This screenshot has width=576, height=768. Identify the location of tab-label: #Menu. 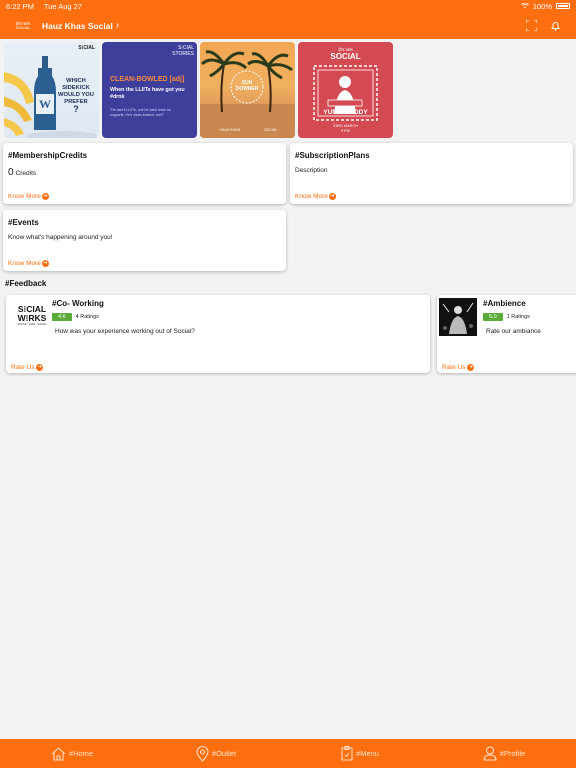
(367, 753).